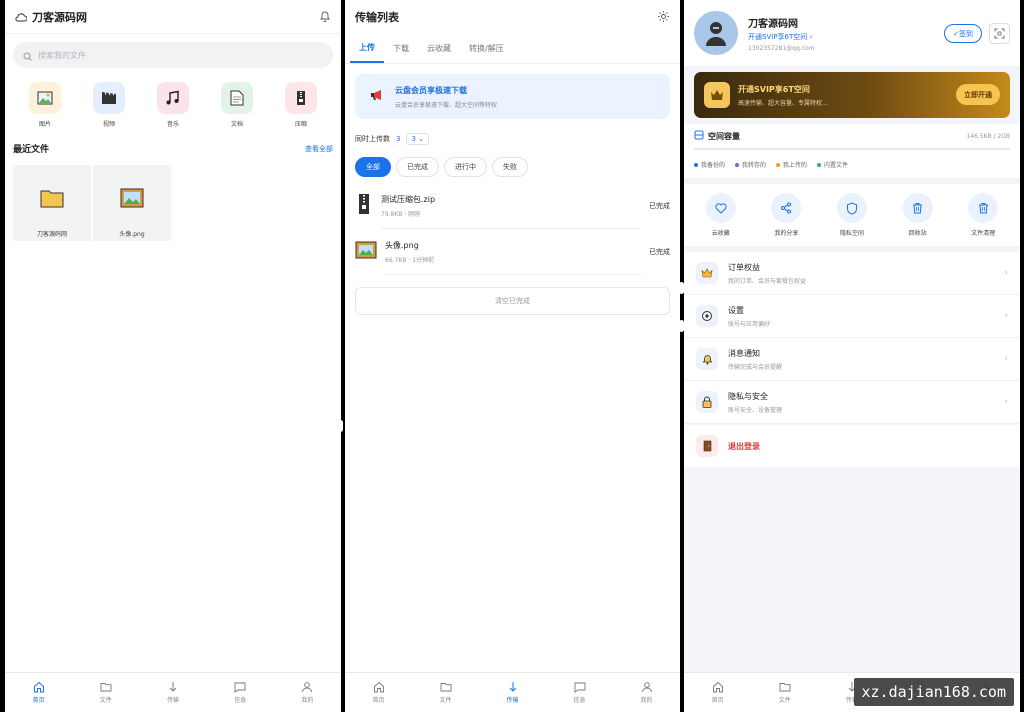  I want to click on concurrent-select-value: 3, so click(413, 139).